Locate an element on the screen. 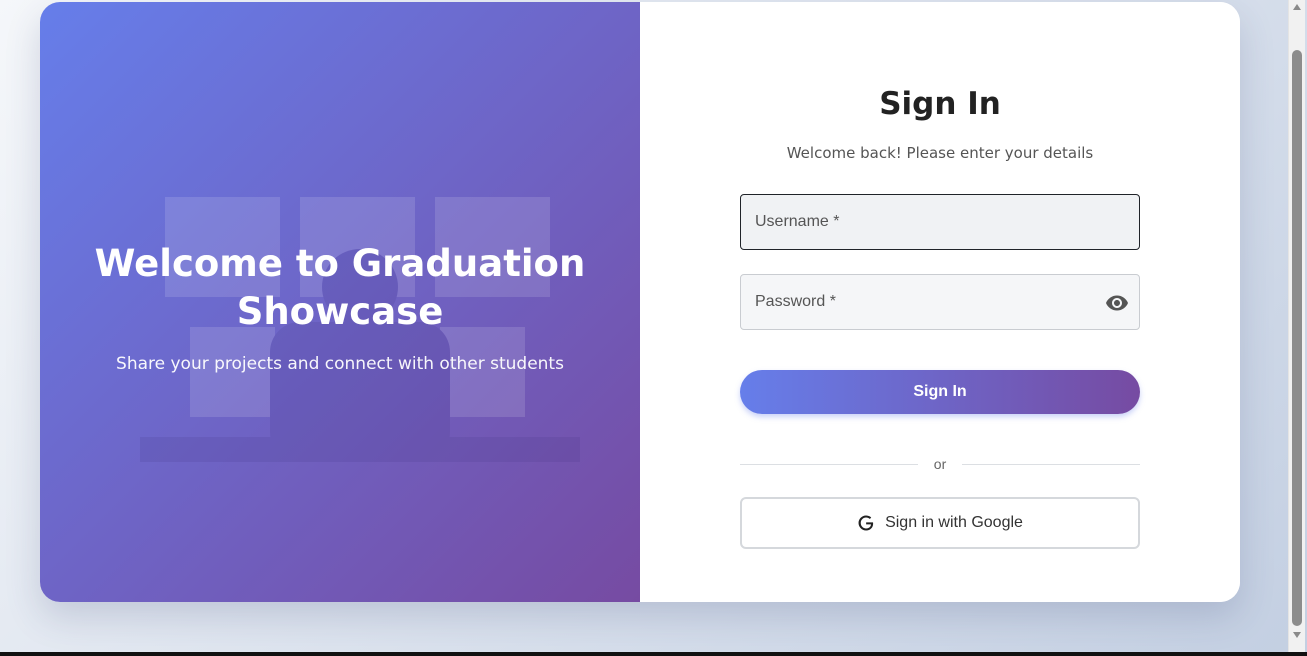  page-scrollbar is located at coordinates (1296, 326).